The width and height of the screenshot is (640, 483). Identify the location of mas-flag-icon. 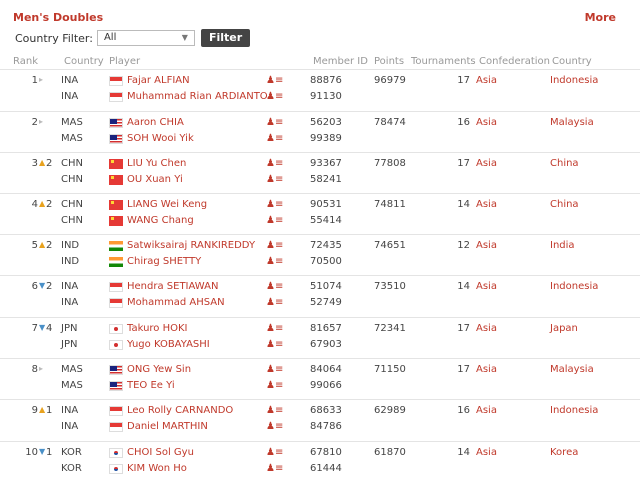
(116, 139).